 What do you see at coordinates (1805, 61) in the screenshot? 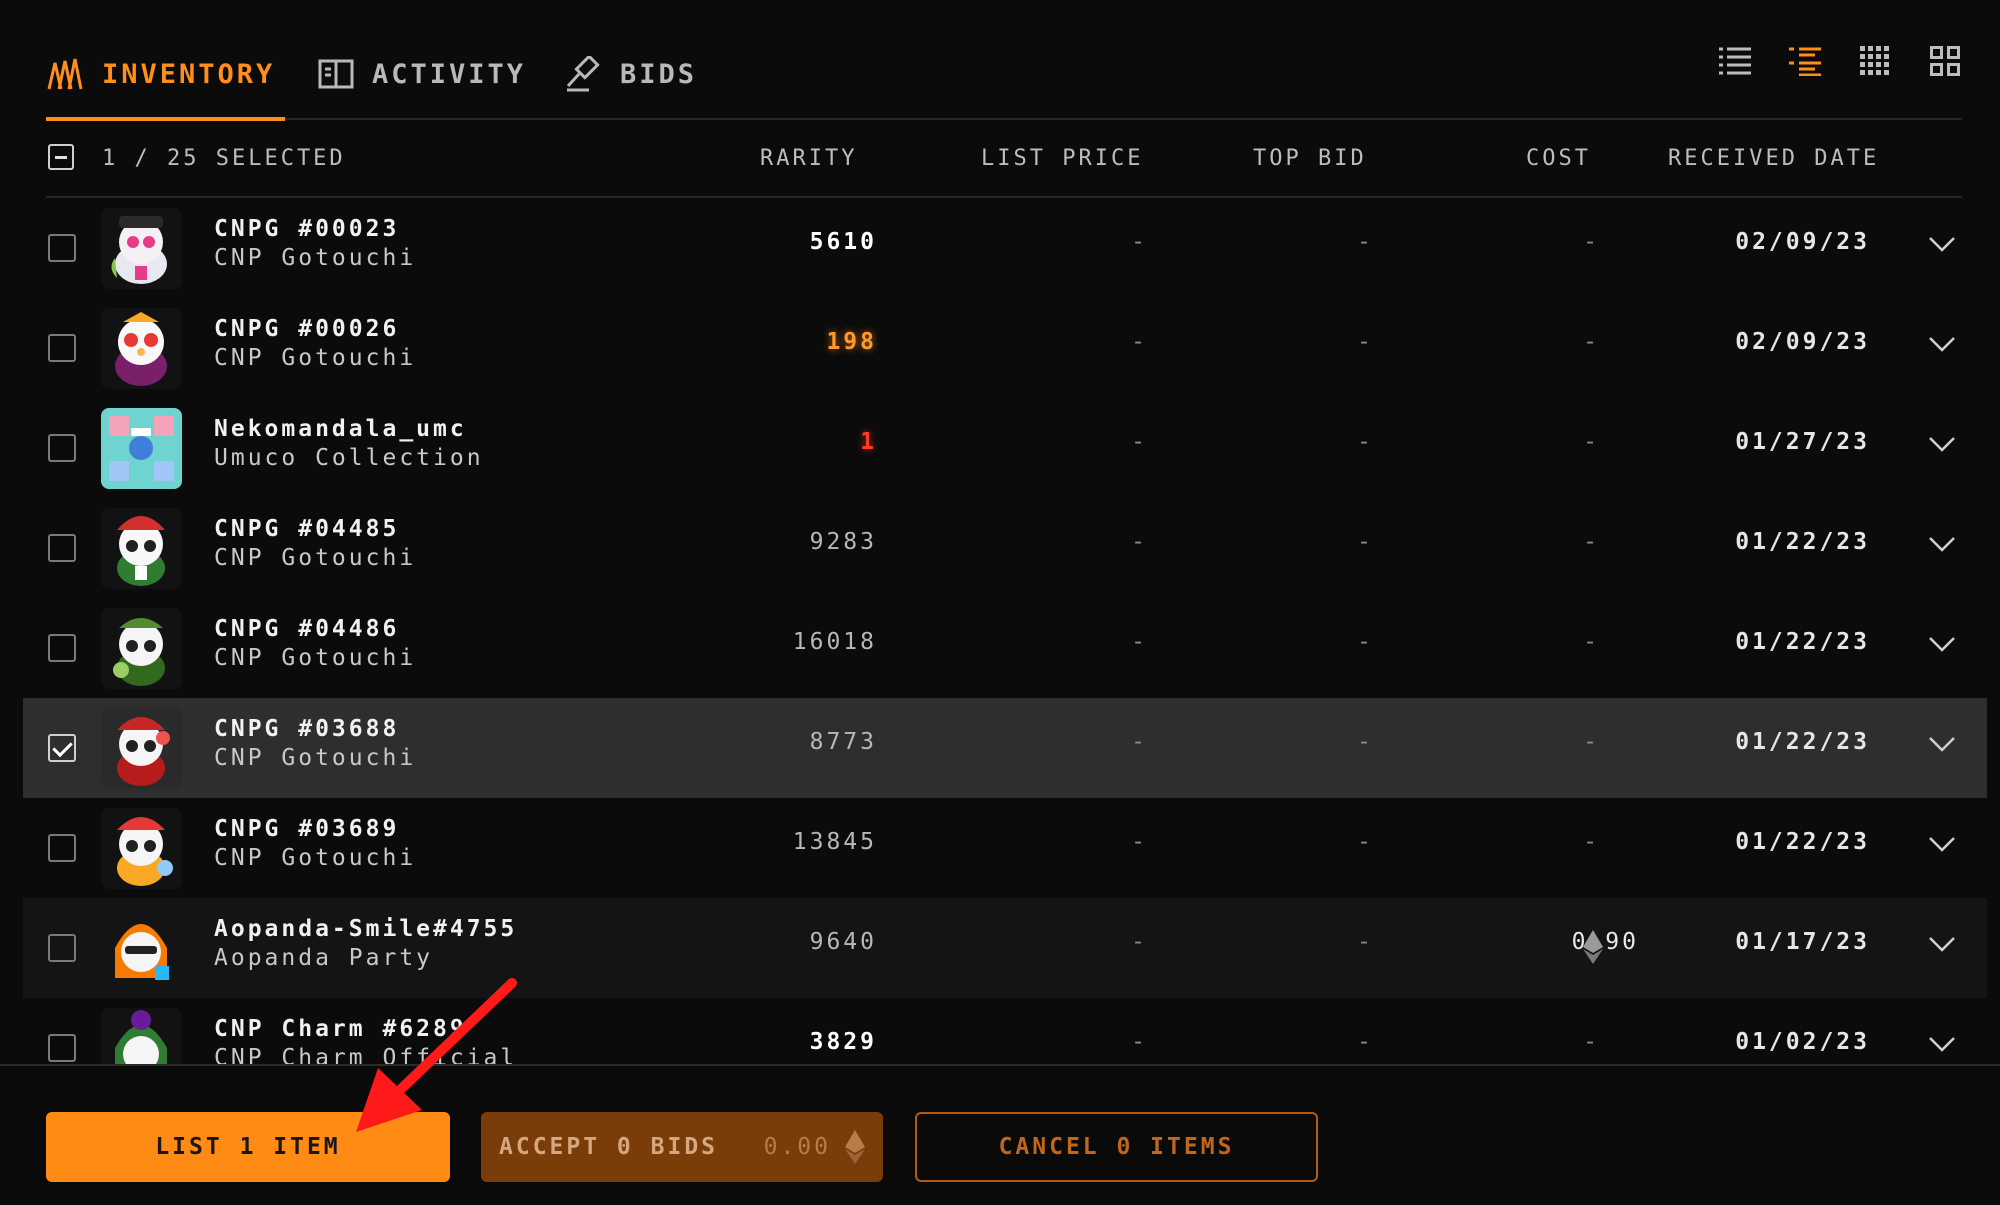
I see `list-detail-icon` at bounding box center [1805, 61].